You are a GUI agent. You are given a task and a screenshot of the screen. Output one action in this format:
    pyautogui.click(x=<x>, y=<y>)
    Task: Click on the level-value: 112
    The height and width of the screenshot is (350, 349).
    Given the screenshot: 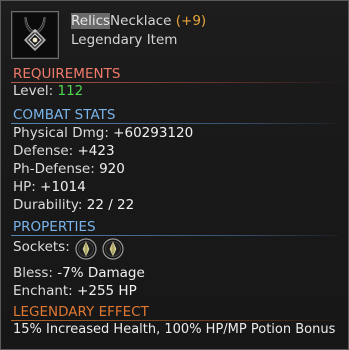 What is the action you would take?
    pyautogui.click(x=70, y=91)
    